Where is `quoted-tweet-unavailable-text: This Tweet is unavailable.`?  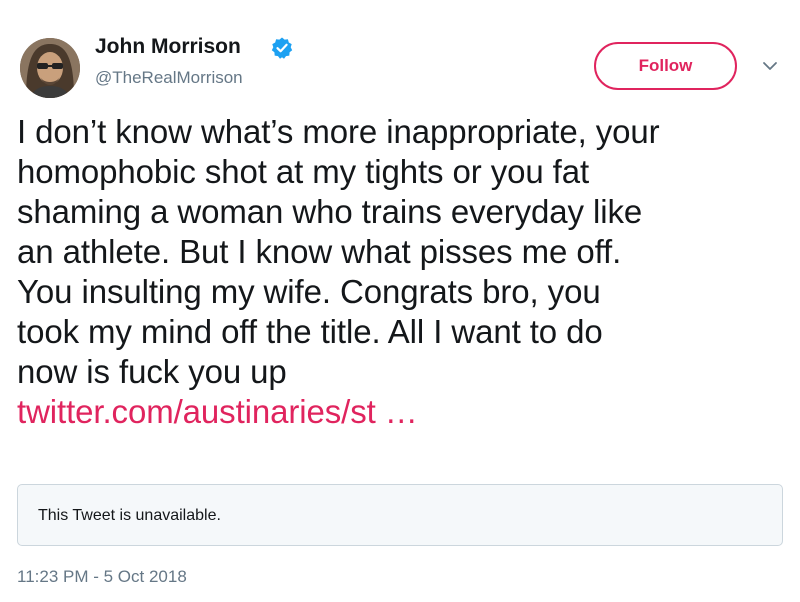 quoted-tweet-unavailable-text: This Tweet is unavailable. is located at coordinates (129, 515).